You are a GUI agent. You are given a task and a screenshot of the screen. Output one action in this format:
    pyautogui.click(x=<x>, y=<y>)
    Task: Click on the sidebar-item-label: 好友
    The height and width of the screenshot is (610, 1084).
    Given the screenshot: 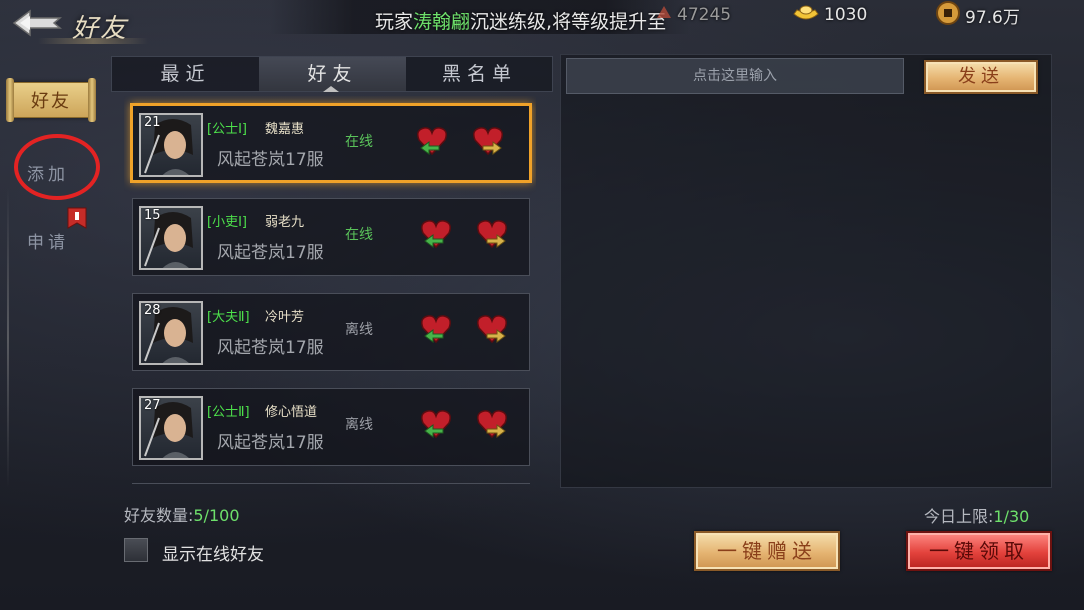 What is the action you would take?
    pyautogui.click(x=51, y=101)
    